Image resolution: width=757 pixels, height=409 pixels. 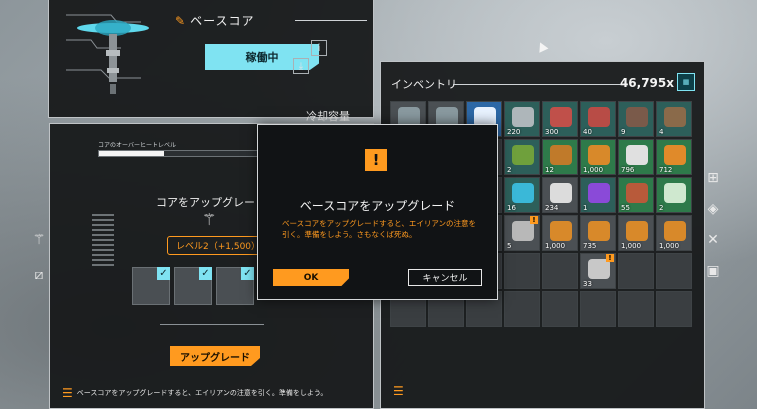 I want to click on right-tabs: ⊞ ◈ ✕ ▣, so click(x=713, y=227).